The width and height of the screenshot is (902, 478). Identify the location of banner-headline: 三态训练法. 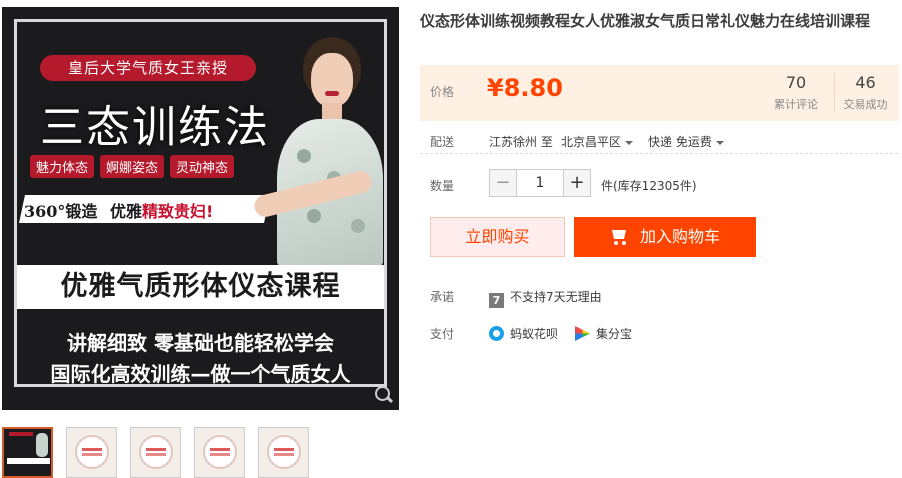
(155, 127).